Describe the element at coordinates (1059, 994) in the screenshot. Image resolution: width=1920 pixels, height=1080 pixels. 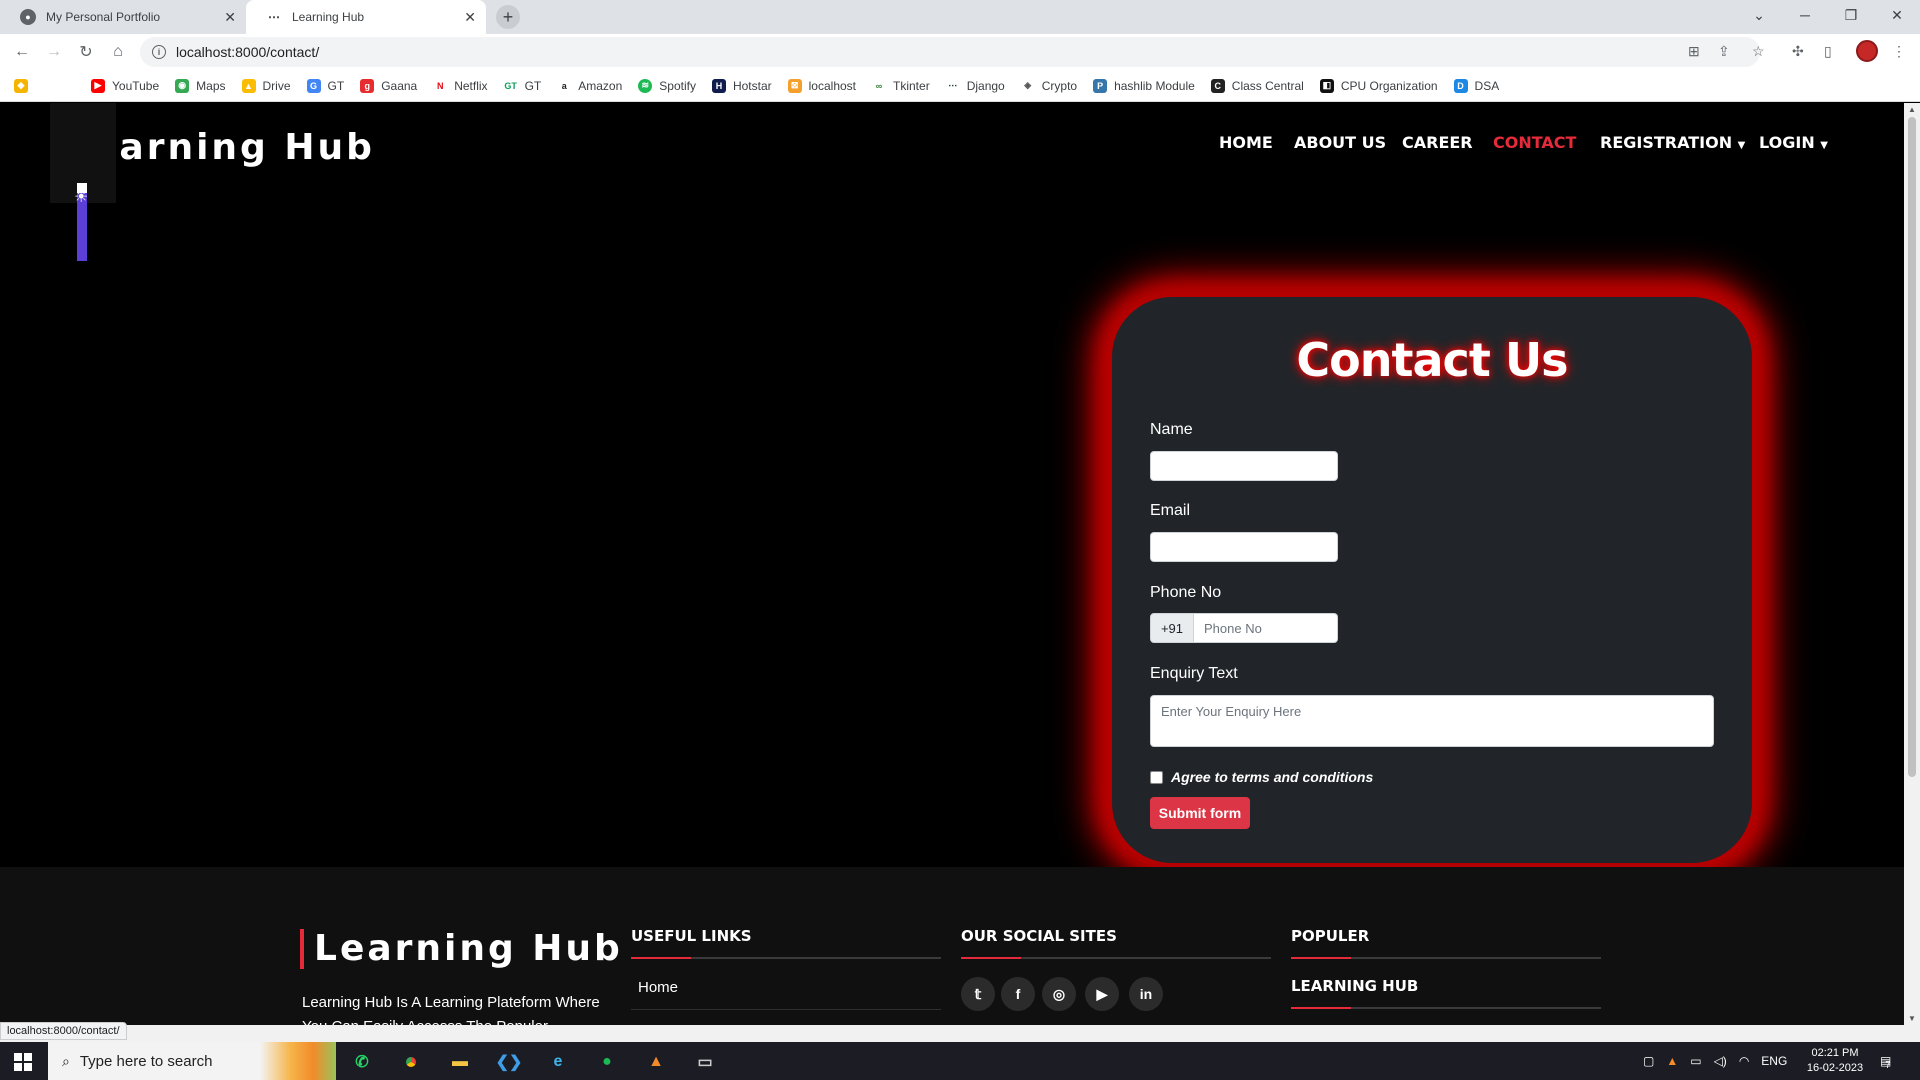
I see `instagram-icon: ◎` at that location.